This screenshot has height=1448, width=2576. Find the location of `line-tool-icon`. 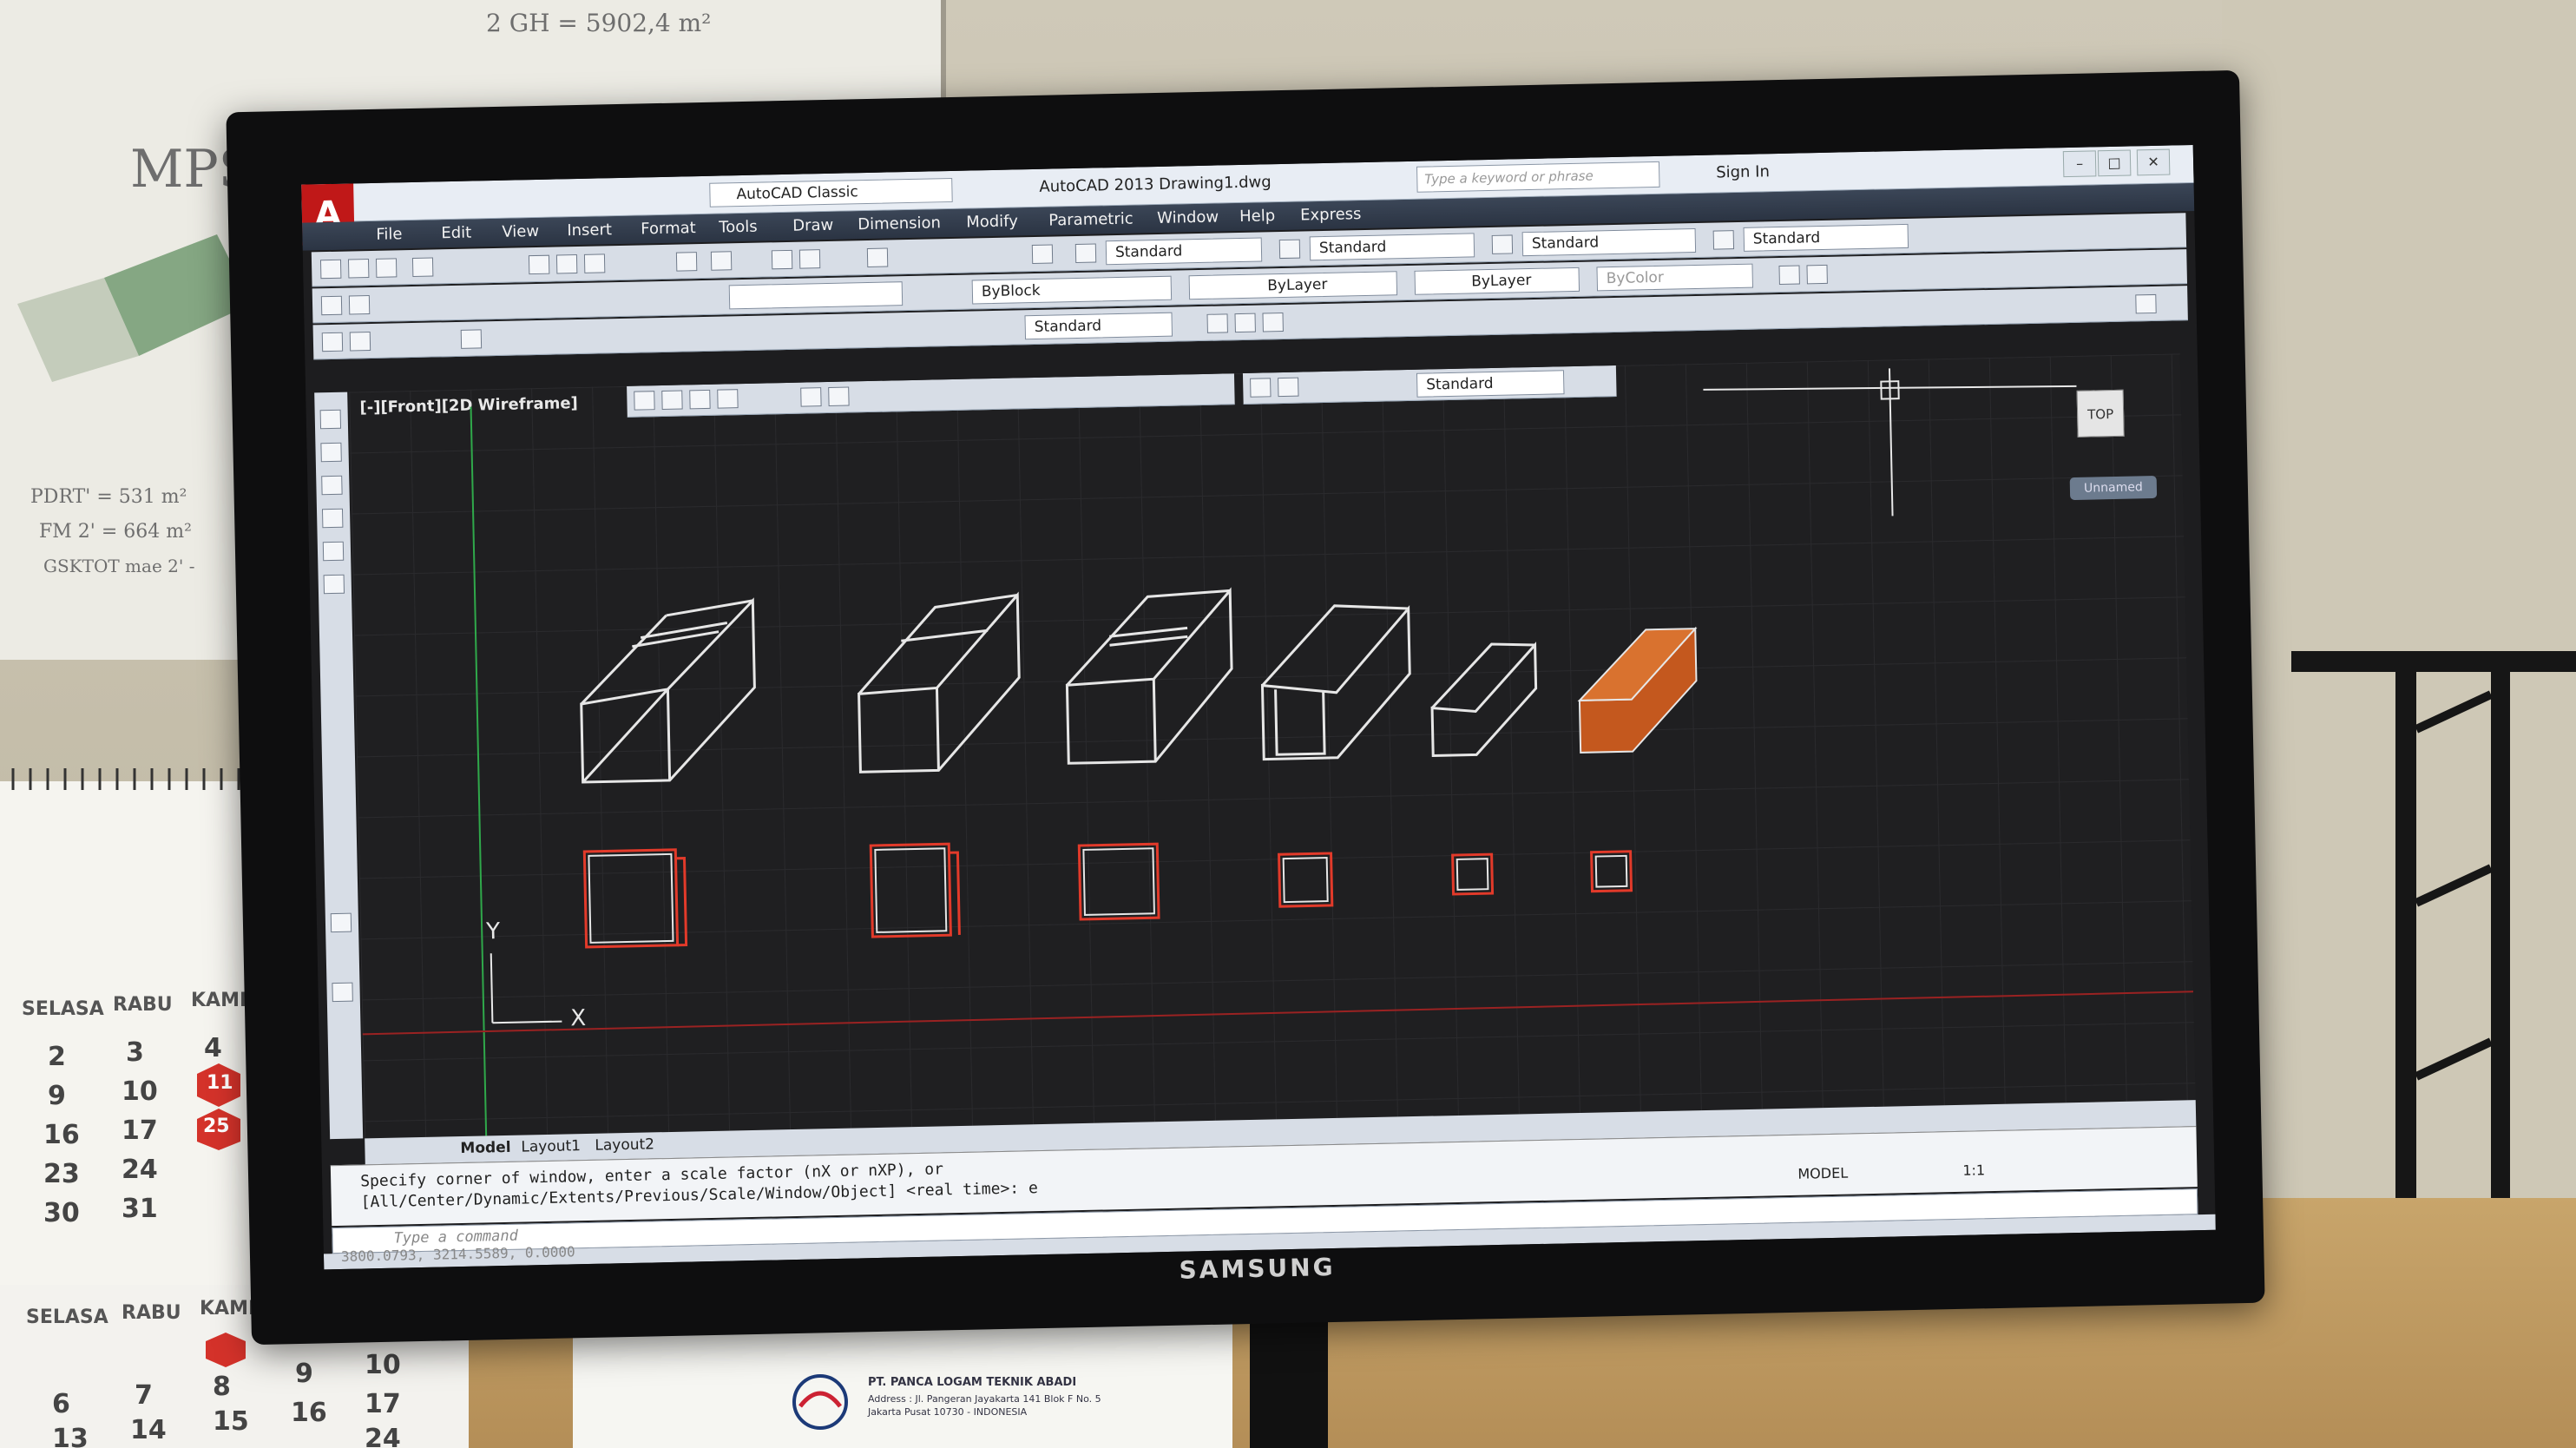

line-tool-icon is located at coordinates (330, 419).